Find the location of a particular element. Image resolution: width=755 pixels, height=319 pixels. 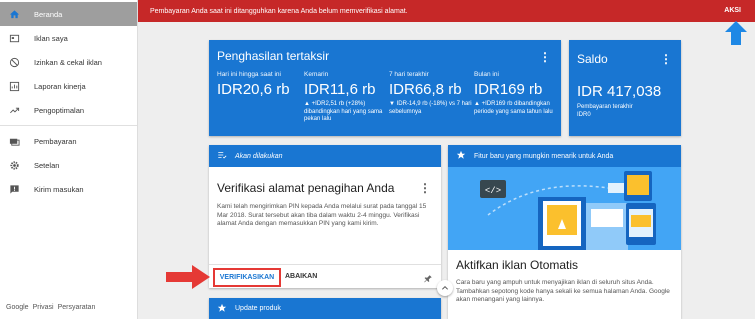

sidebar-item-label: Beranda is located at coordinates (48, 14).